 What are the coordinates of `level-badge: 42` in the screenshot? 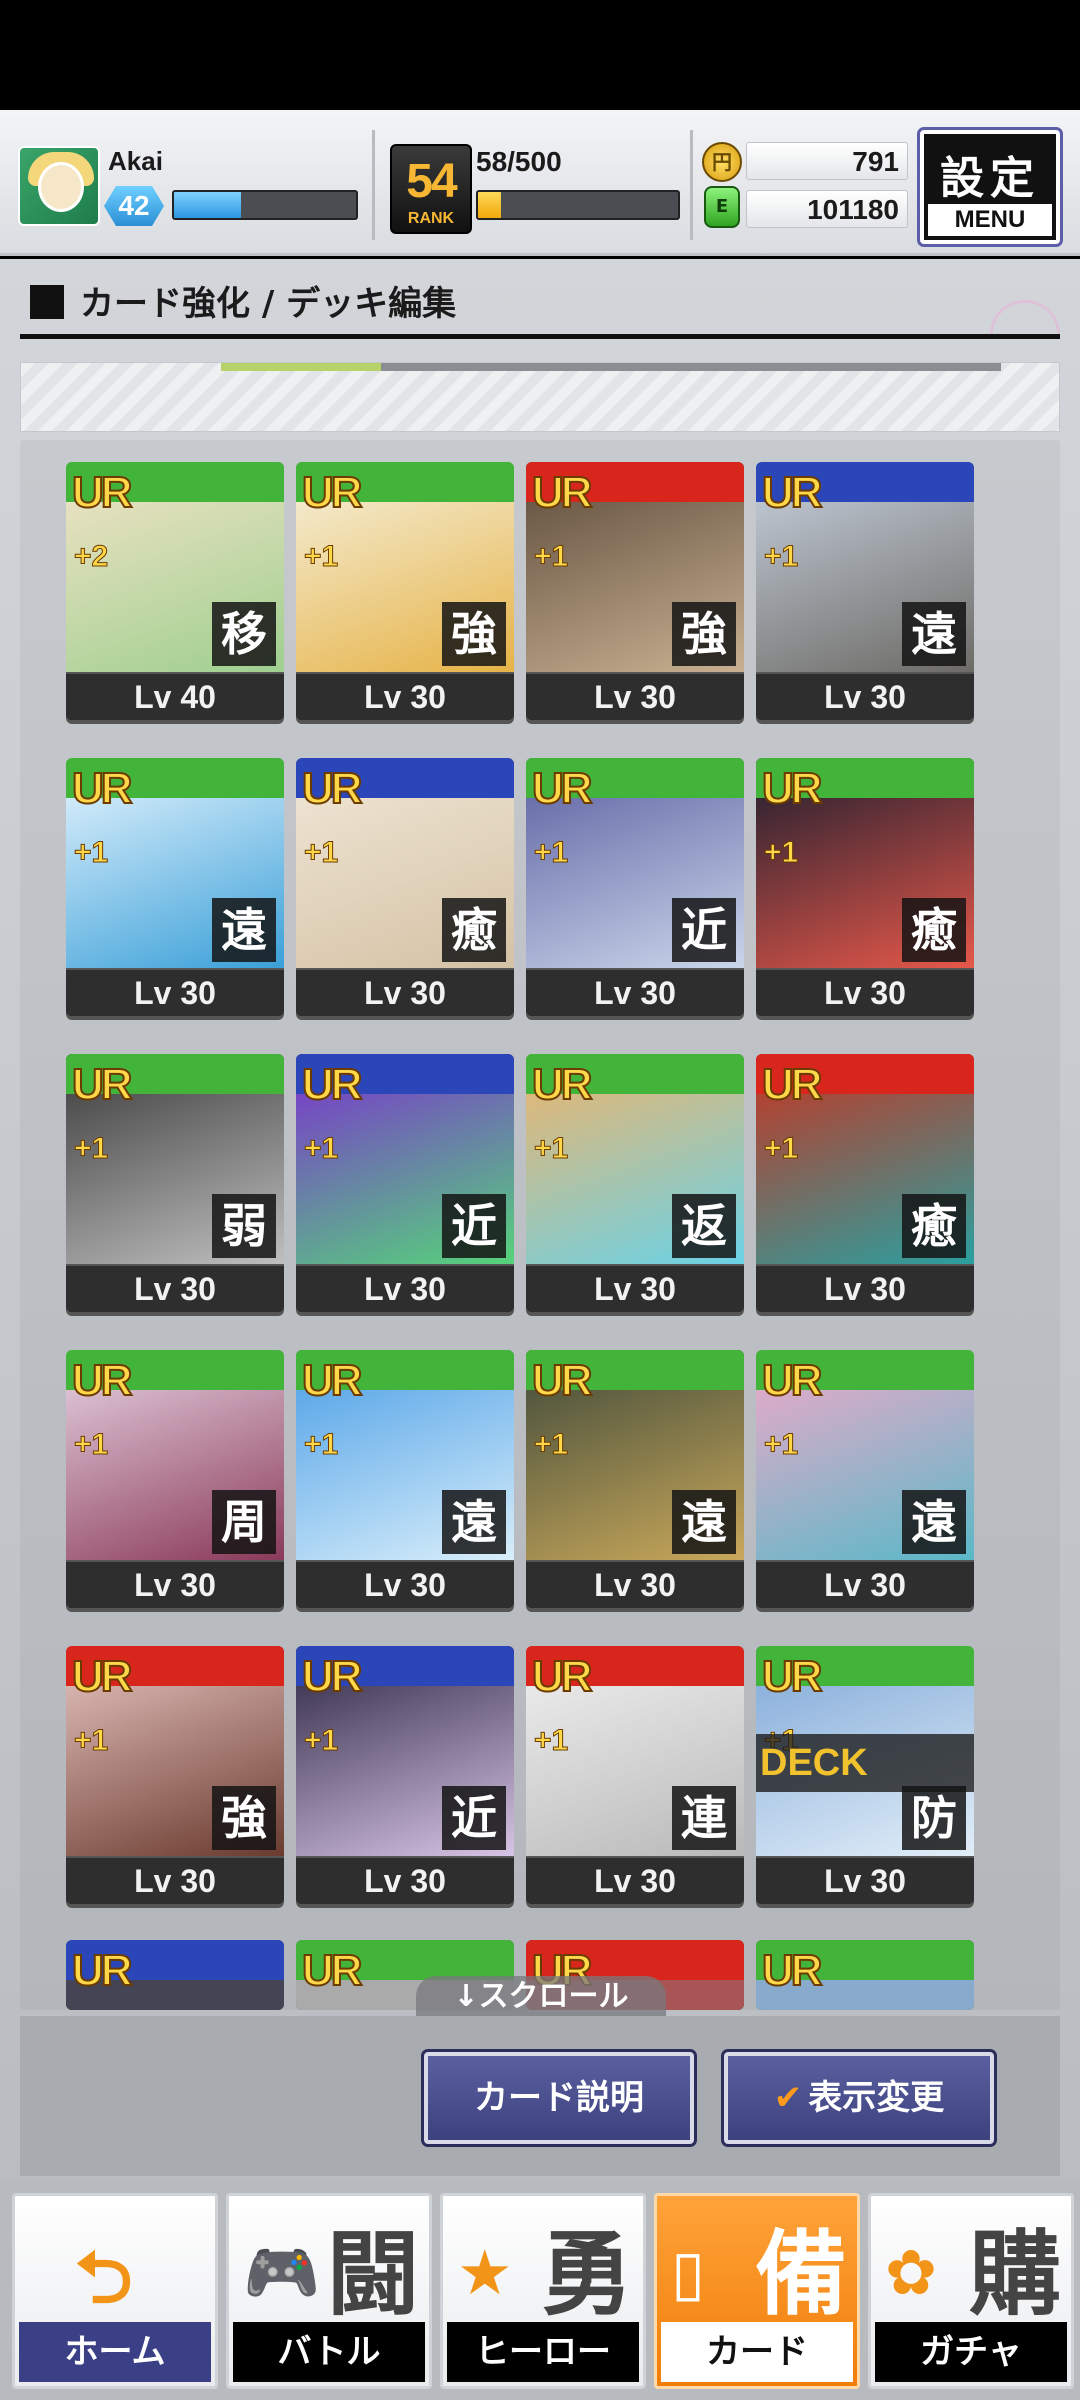 It's located at (134, 206).